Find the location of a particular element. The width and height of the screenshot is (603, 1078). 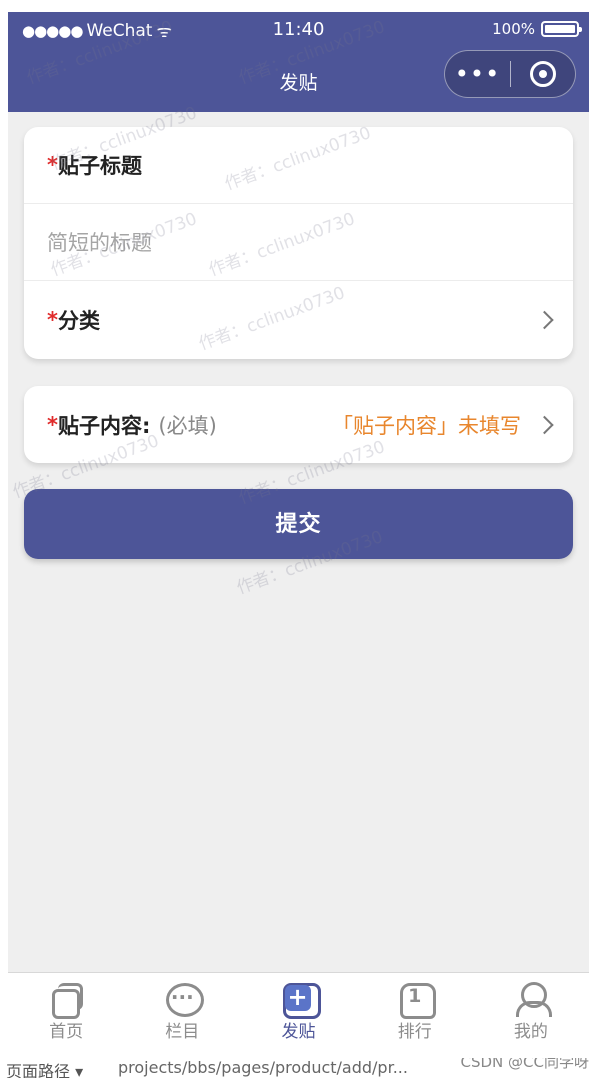

status-bar: ●●●●● WeChat ᯤ 11:40 100% is located at coordinates (298, 29).